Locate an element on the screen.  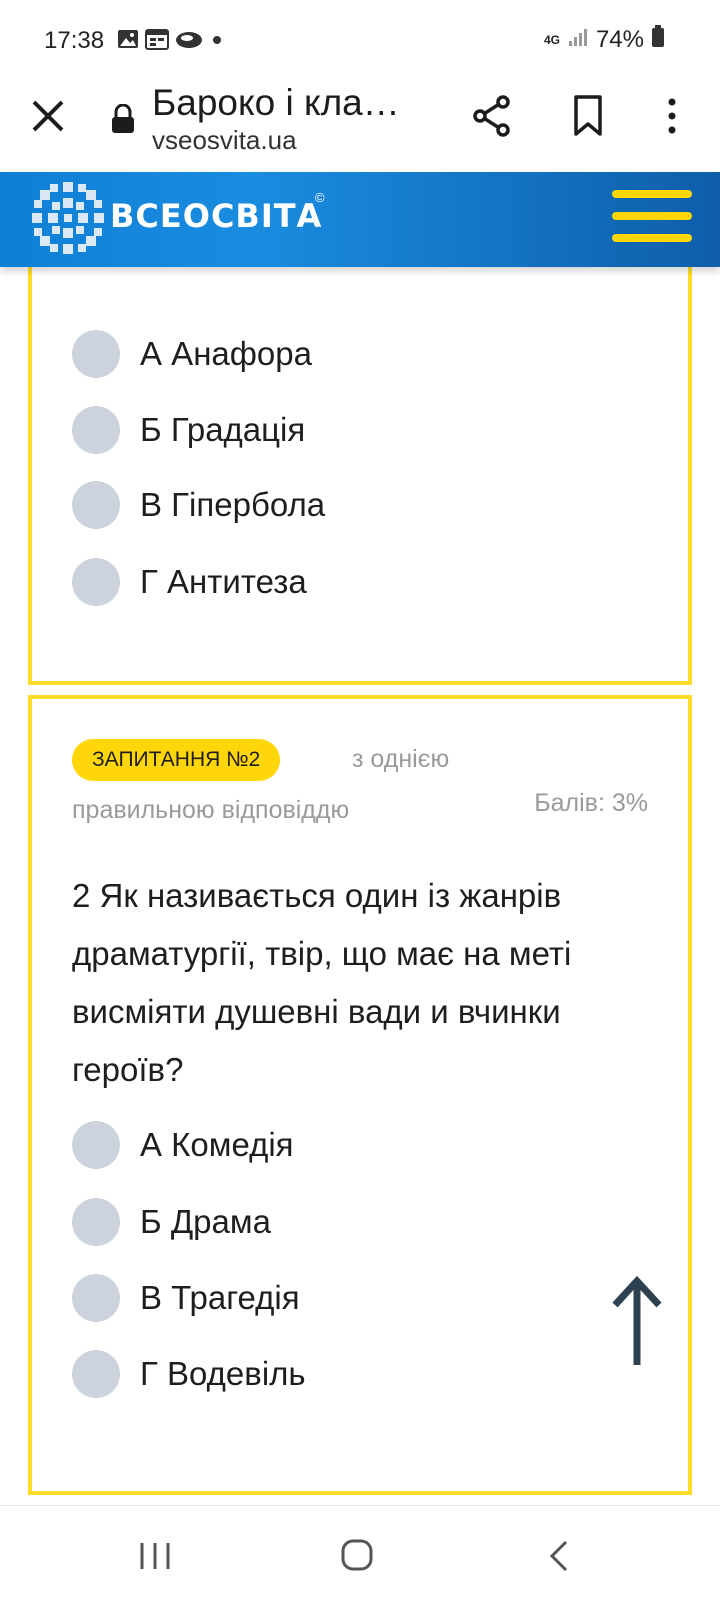
network-label: 4G is located at coordinates (551, 39).